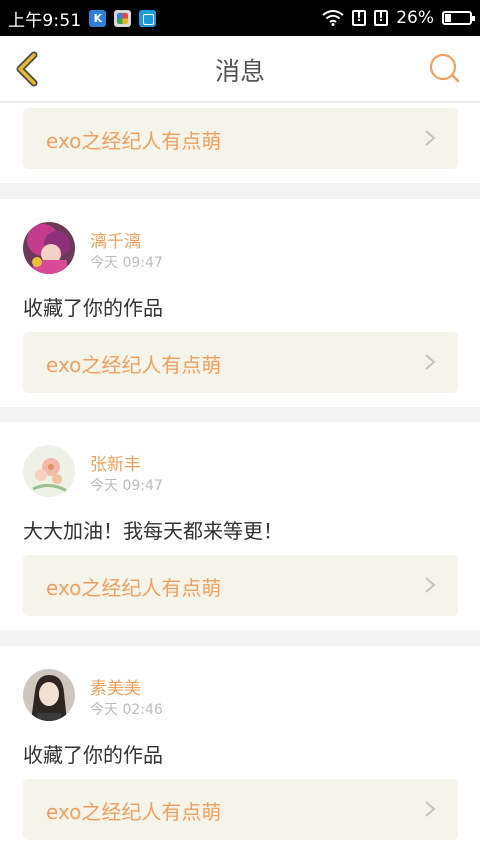 The image size is (480, 854). What do you see at coordinates (458, 18) in the screenshot?
I see `battery-icon` at bounding box center [458, 18].